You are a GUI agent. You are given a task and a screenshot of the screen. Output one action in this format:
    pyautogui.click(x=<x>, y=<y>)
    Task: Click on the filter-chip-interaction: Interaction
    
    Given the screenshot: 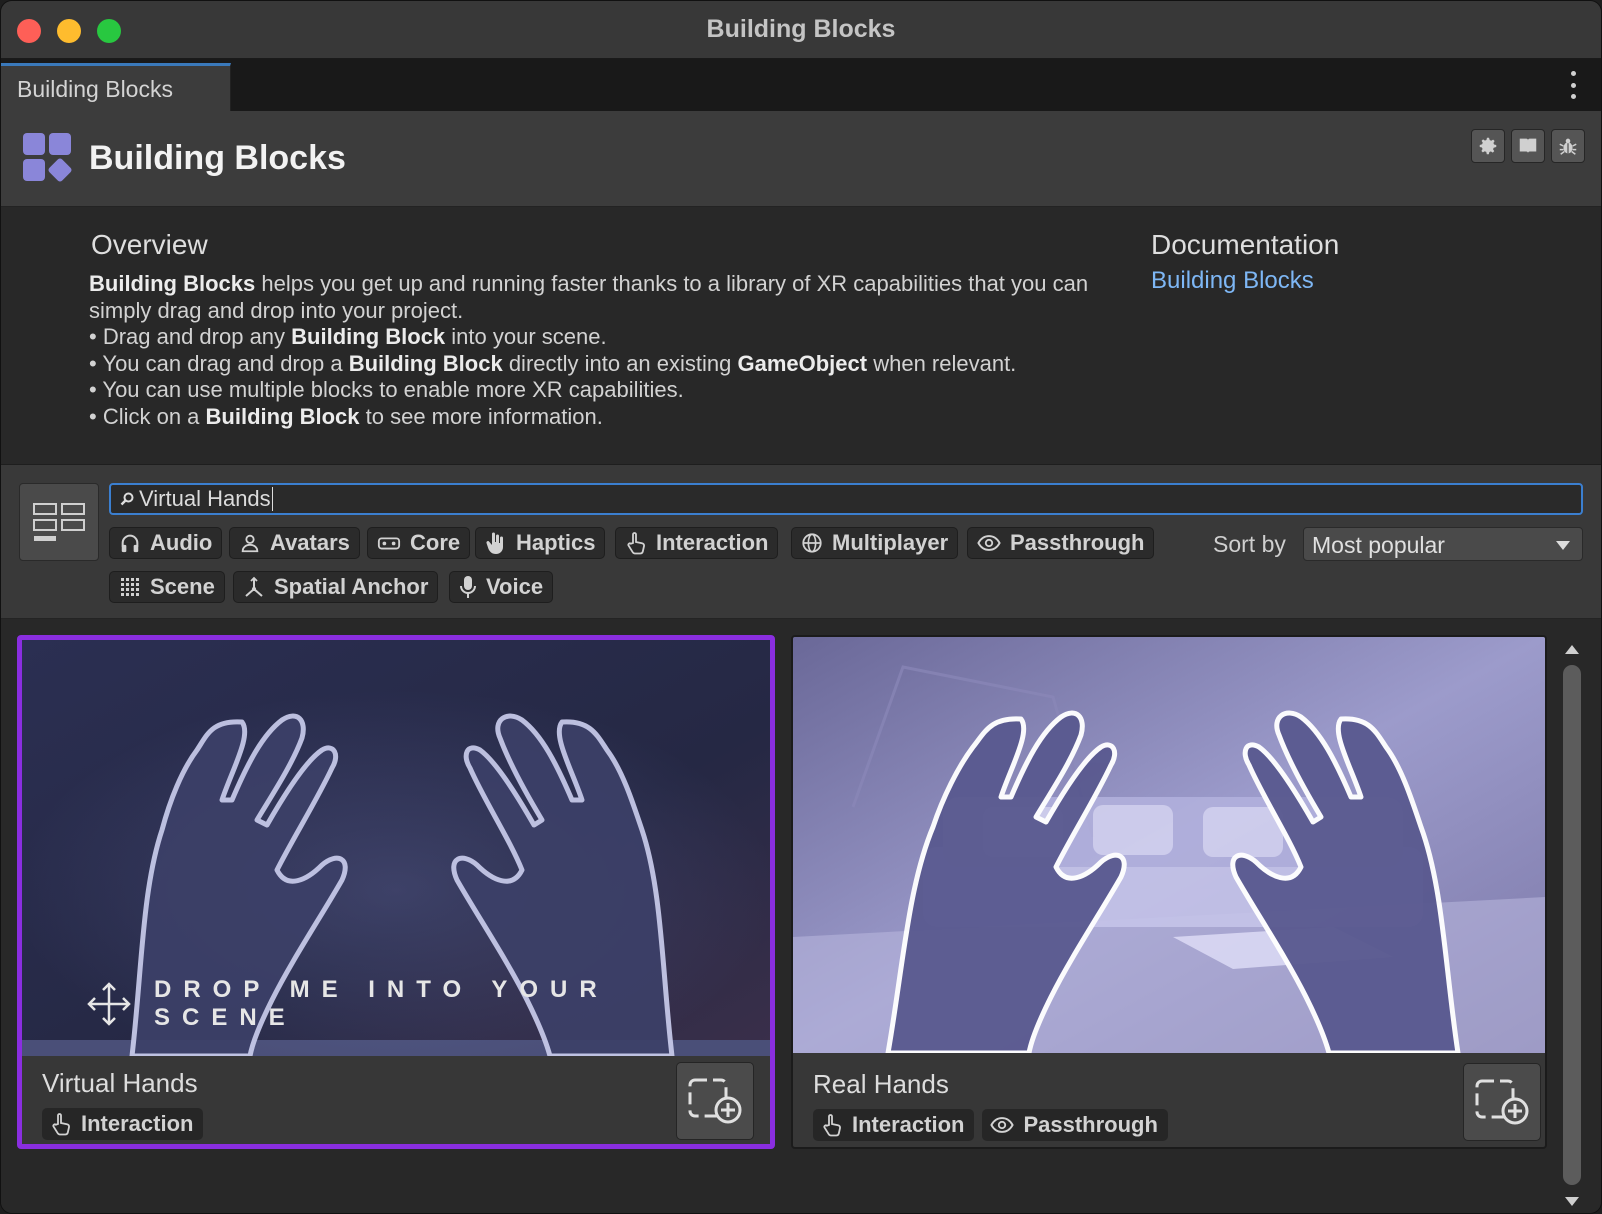 What is the action you would take?
    pyautogui.click(x=697, y=543)
    